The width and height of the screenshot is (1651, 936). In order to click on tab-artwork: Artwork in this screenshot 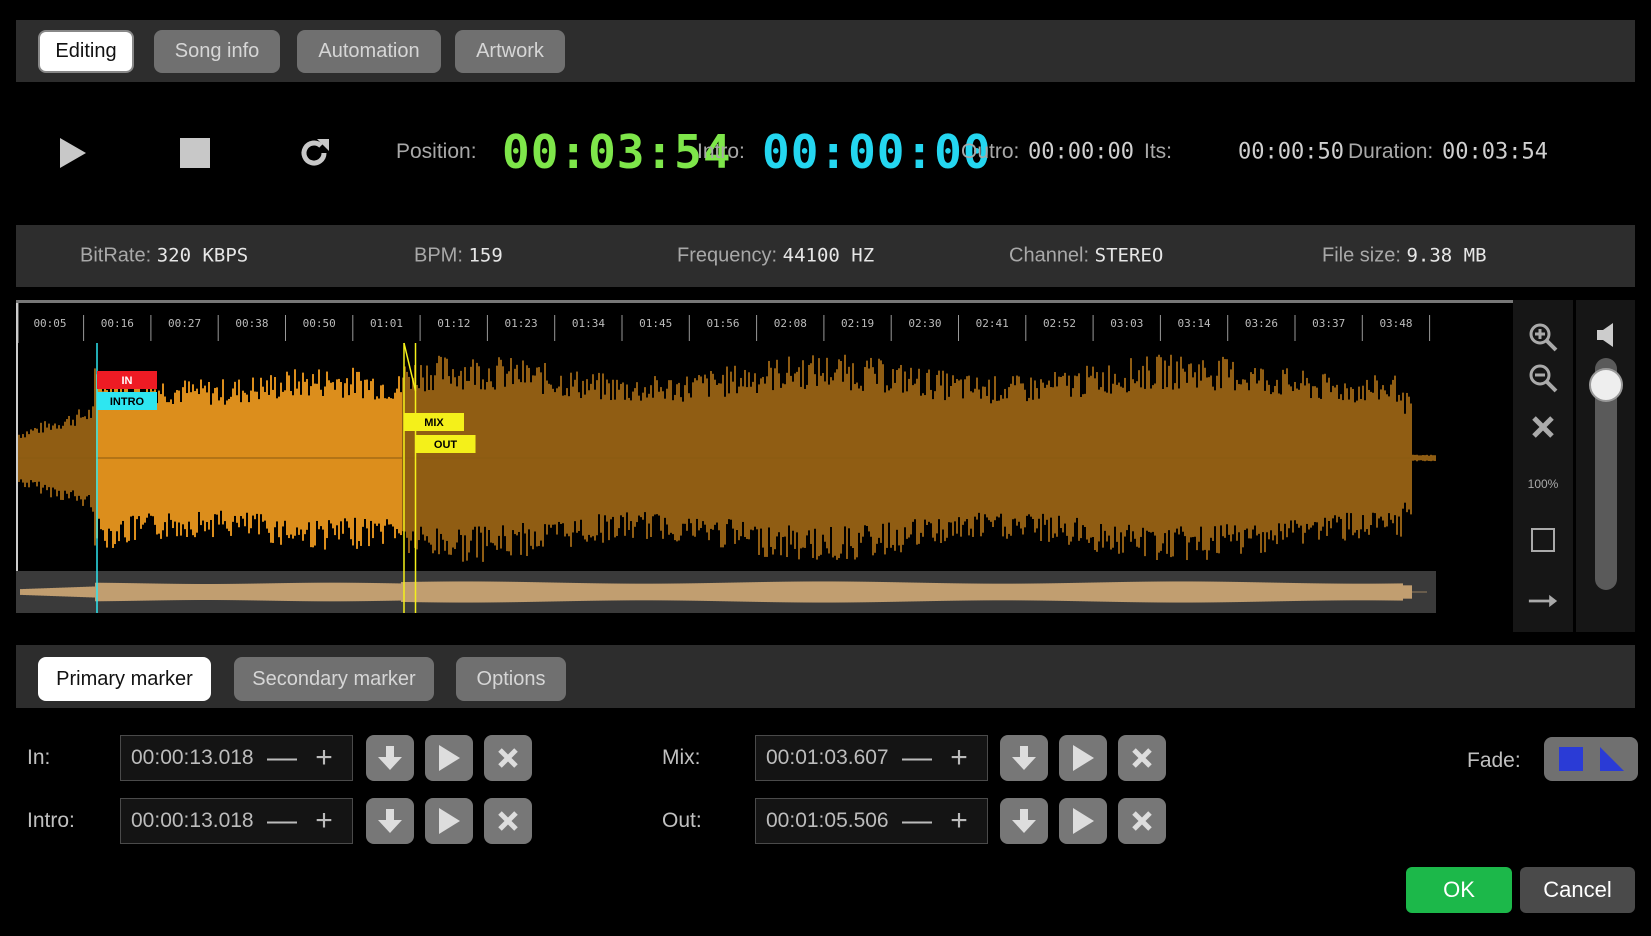, I will do `click(510, 51)`.